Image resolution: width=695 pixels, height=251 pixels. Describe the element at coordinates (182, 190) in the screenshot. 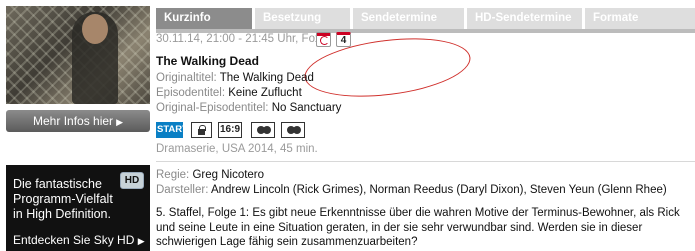

I see `credit-key: Darsteller:` at that location.